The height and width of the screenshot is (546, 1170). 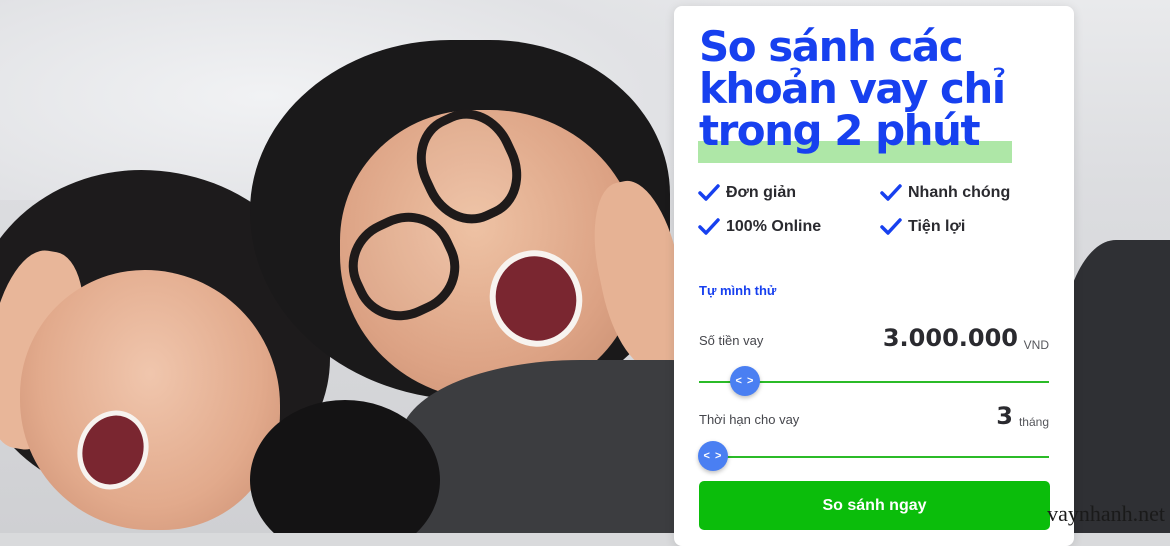 I want to click on feature-label: Đơn giản, so click(x=761, y=192).